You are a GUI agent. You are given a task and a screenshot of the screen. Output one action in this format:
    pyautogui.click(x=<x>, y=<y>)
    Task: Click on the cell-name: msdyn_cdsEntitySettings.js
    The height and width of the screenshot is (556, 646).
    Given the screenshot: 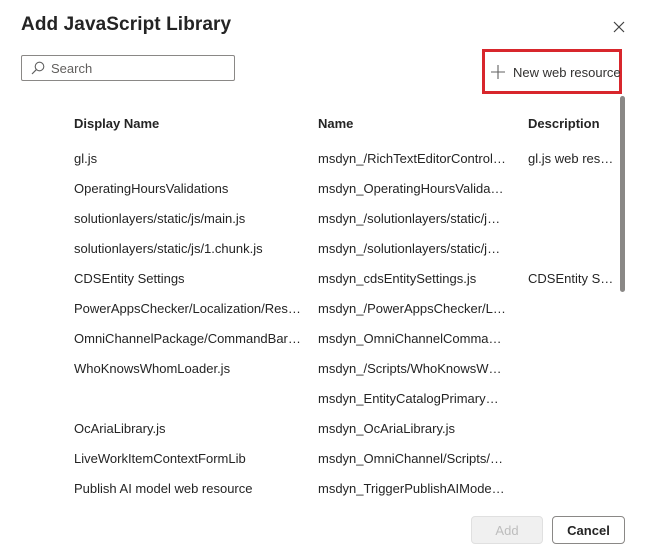 What is the action you would take?
    pyautogui.click(x=397, y=278)
    